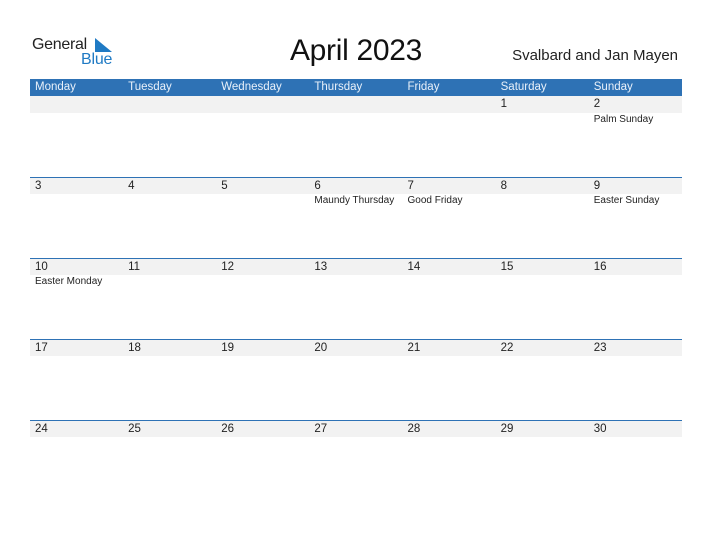 This screenshot has width=712, height=550. What do you see at coordinates (356, 186) in the screenshot?
I see `day-number-strip: 3 4 5 6 7 8 9` at bounding box center [356, 186].